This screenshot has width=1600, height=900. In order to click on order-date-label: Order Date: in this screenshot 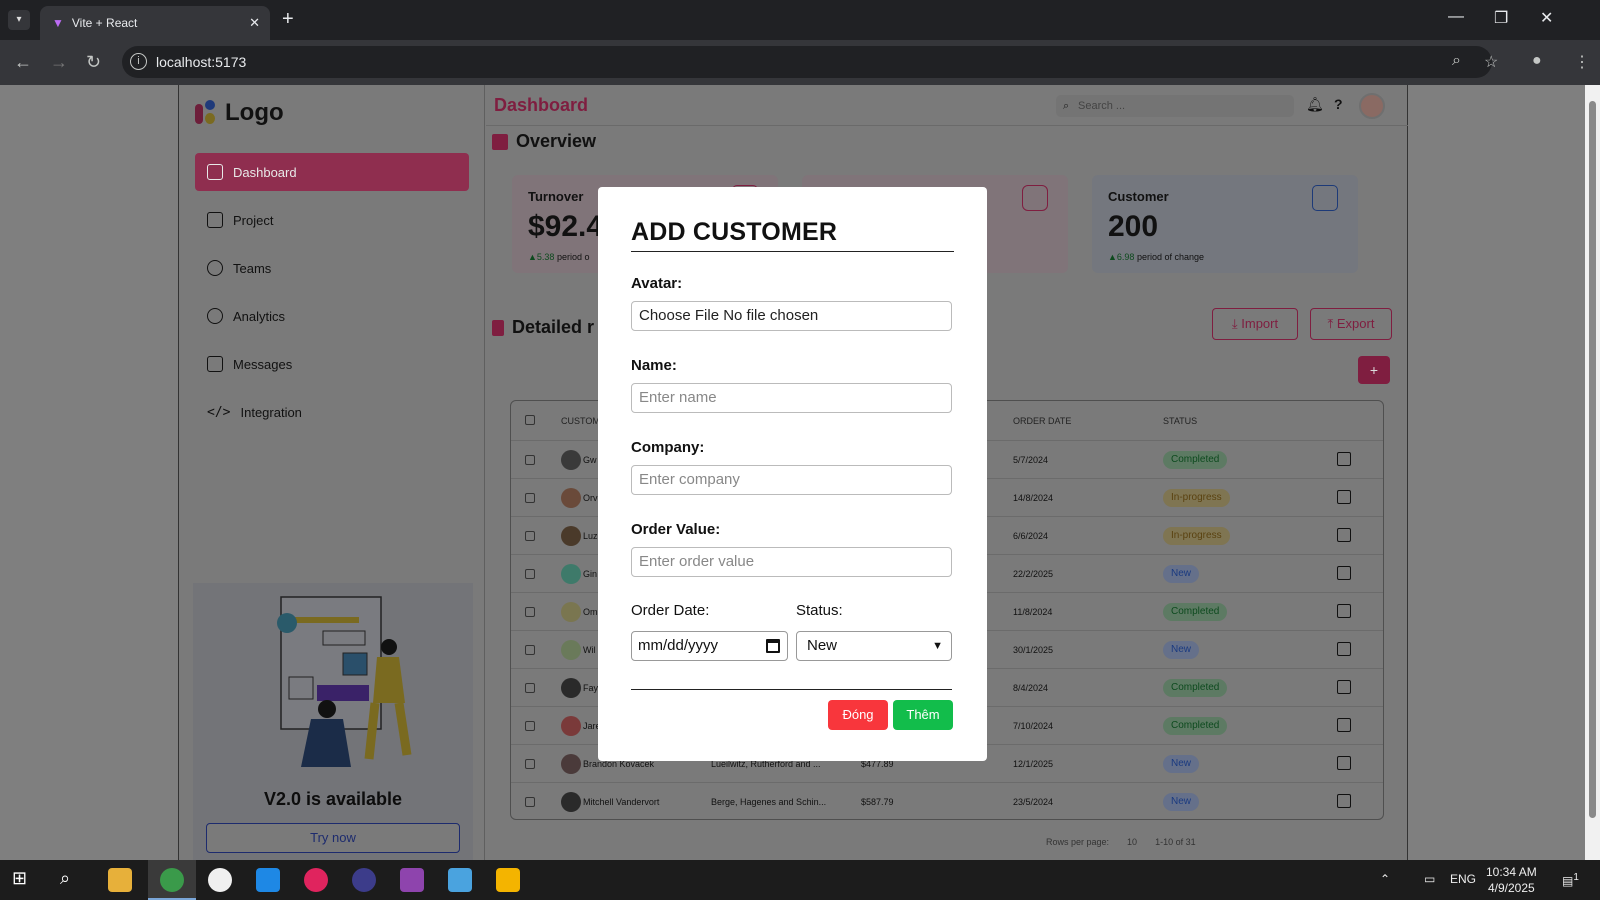, I will do `click(670, 610)`.